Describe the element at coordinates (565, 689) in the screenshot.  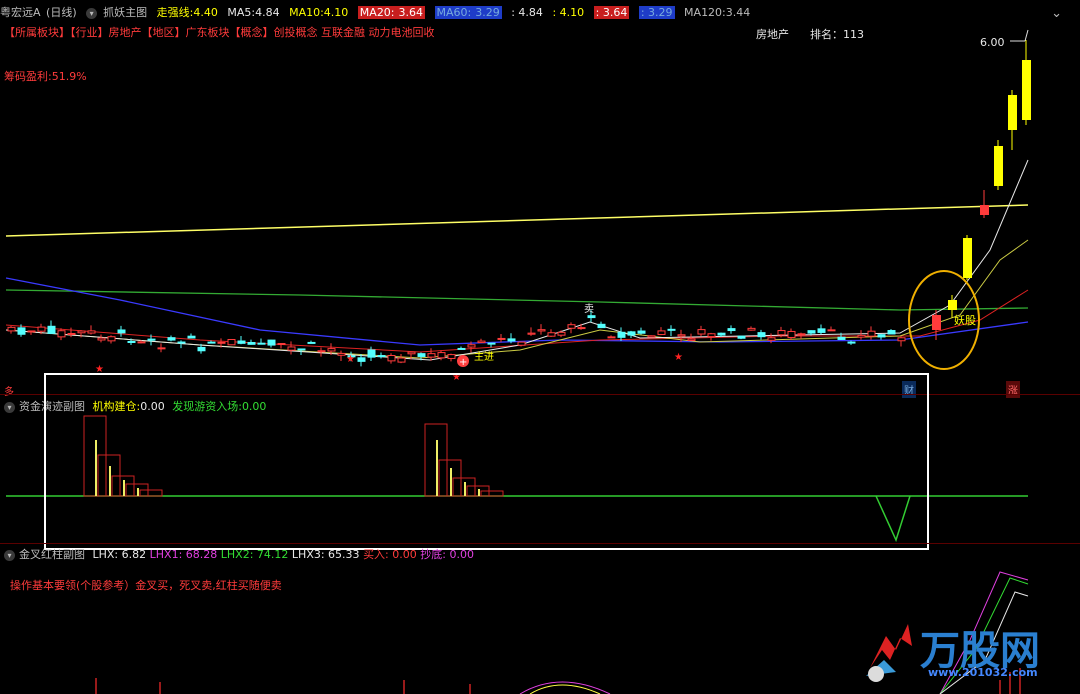
I see `lhx-arc` at that location.